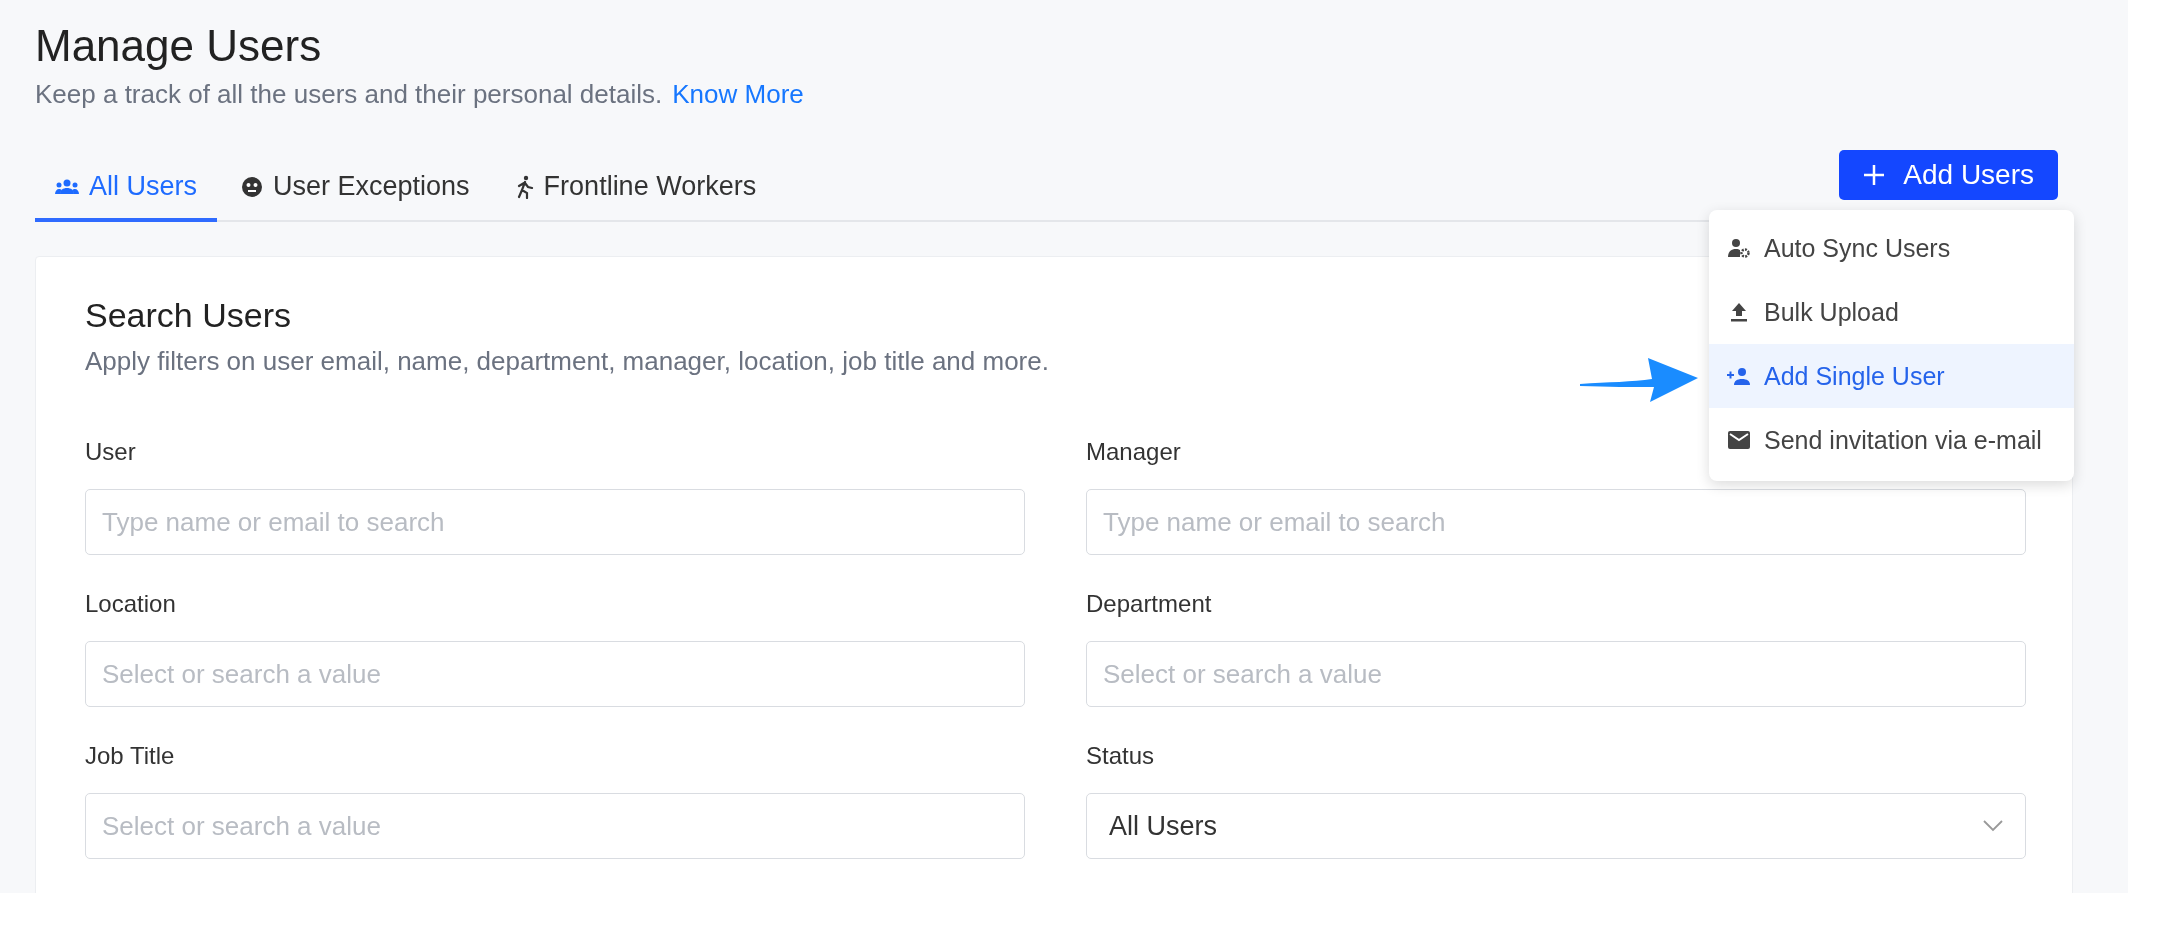 The image size is (2168, 934). Describe the element at coordinates (252, 186) in the screenshot. I see `face-icon` at that location.